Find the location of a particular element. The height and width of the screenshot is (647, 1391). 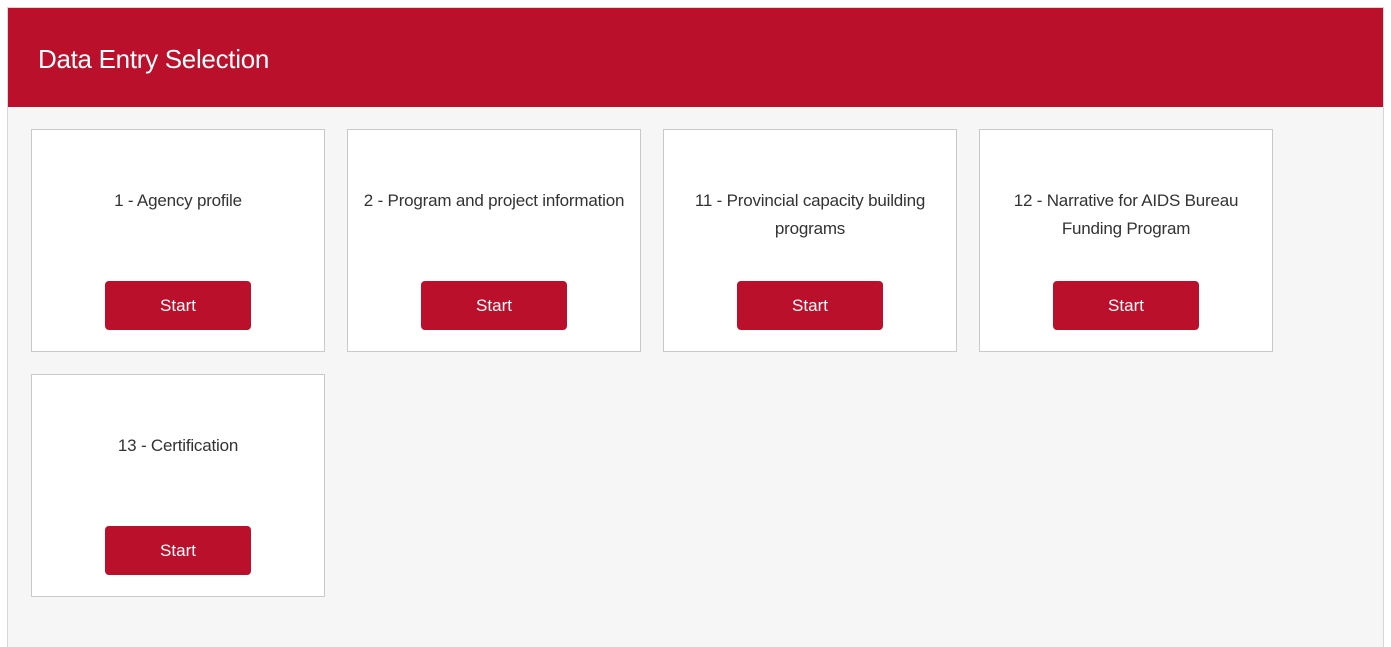

section-card-label: 2 - Program and project information is located at coordinates (494, 200).